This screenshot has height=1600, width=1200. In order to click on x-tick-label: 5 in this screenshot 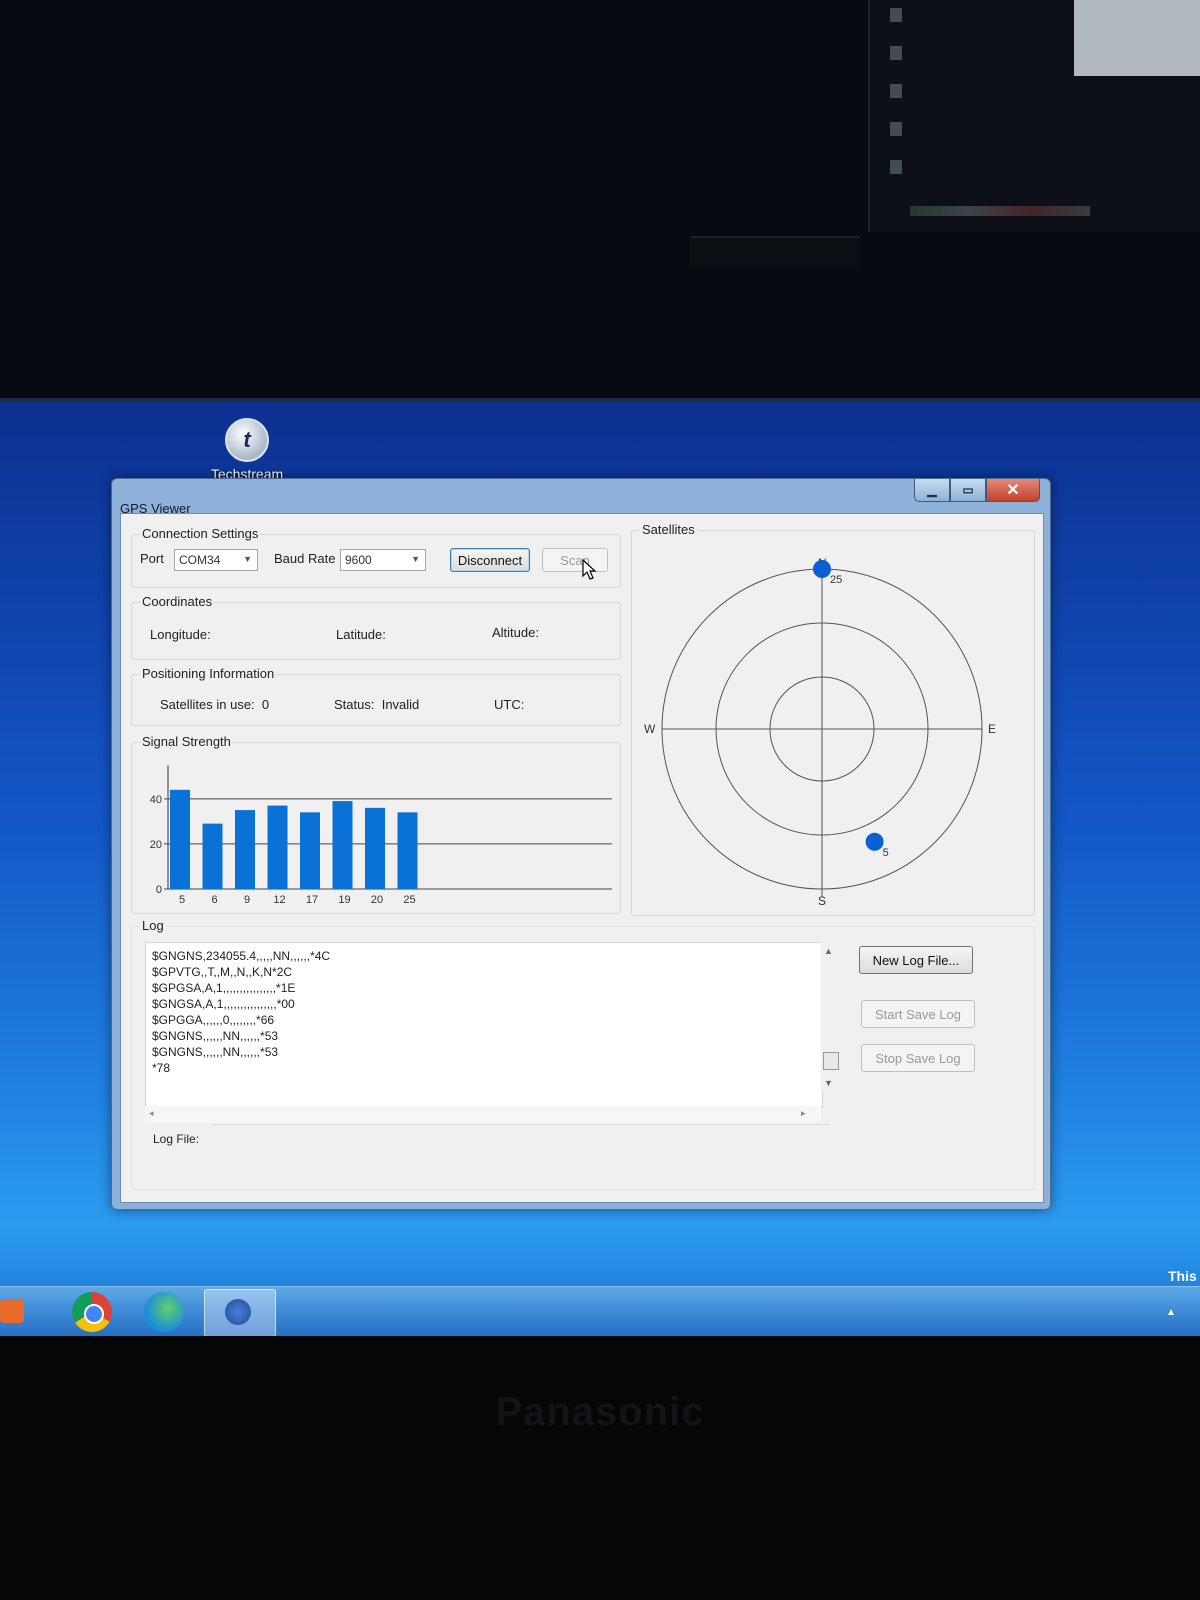, I will do `click(182, 900)`.